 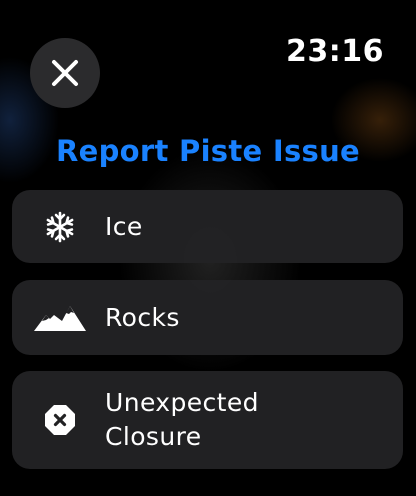 What do you see at coordinates (207, 317) in the screenshot?
I see `option-rocks: Rocks` at bounding box center [207, 317].